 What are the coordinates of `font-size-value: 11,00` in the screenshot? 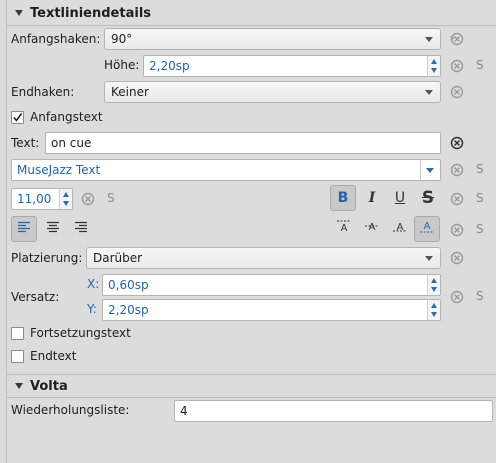 It's located at (34, 199).